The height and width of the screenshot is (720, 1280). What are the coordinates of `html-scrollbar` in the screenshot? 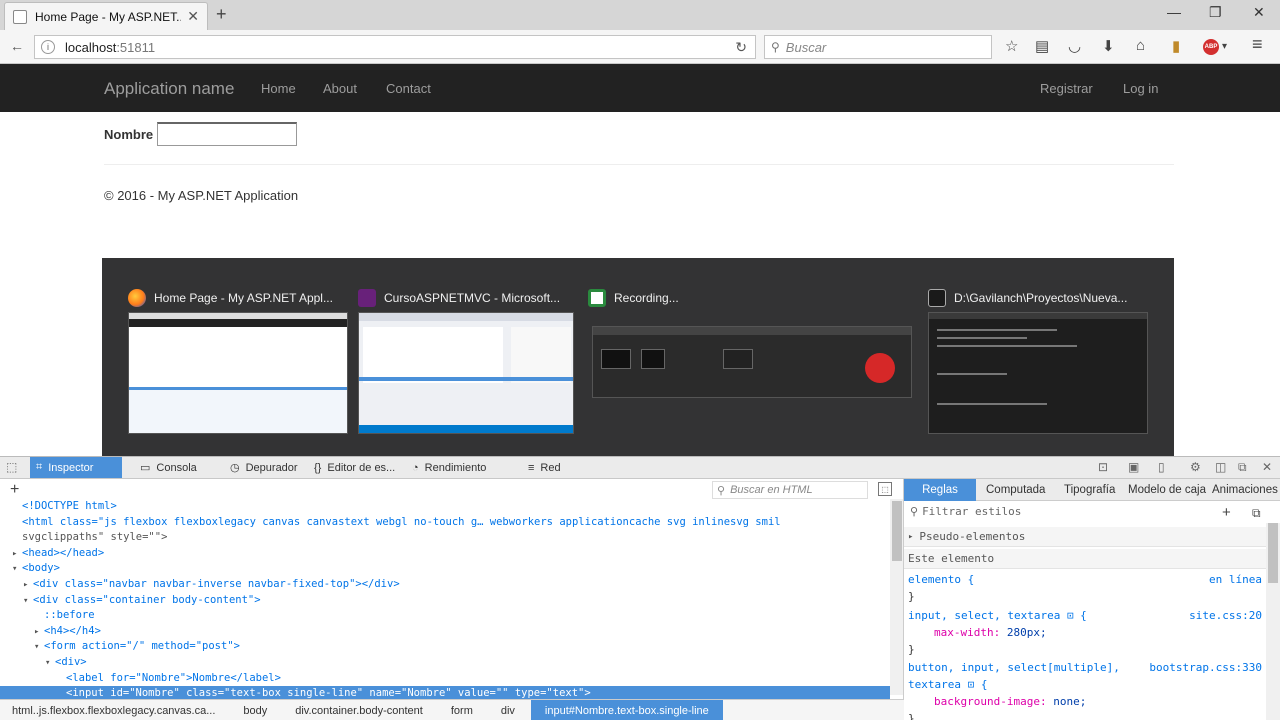 It's located at (896, 597).